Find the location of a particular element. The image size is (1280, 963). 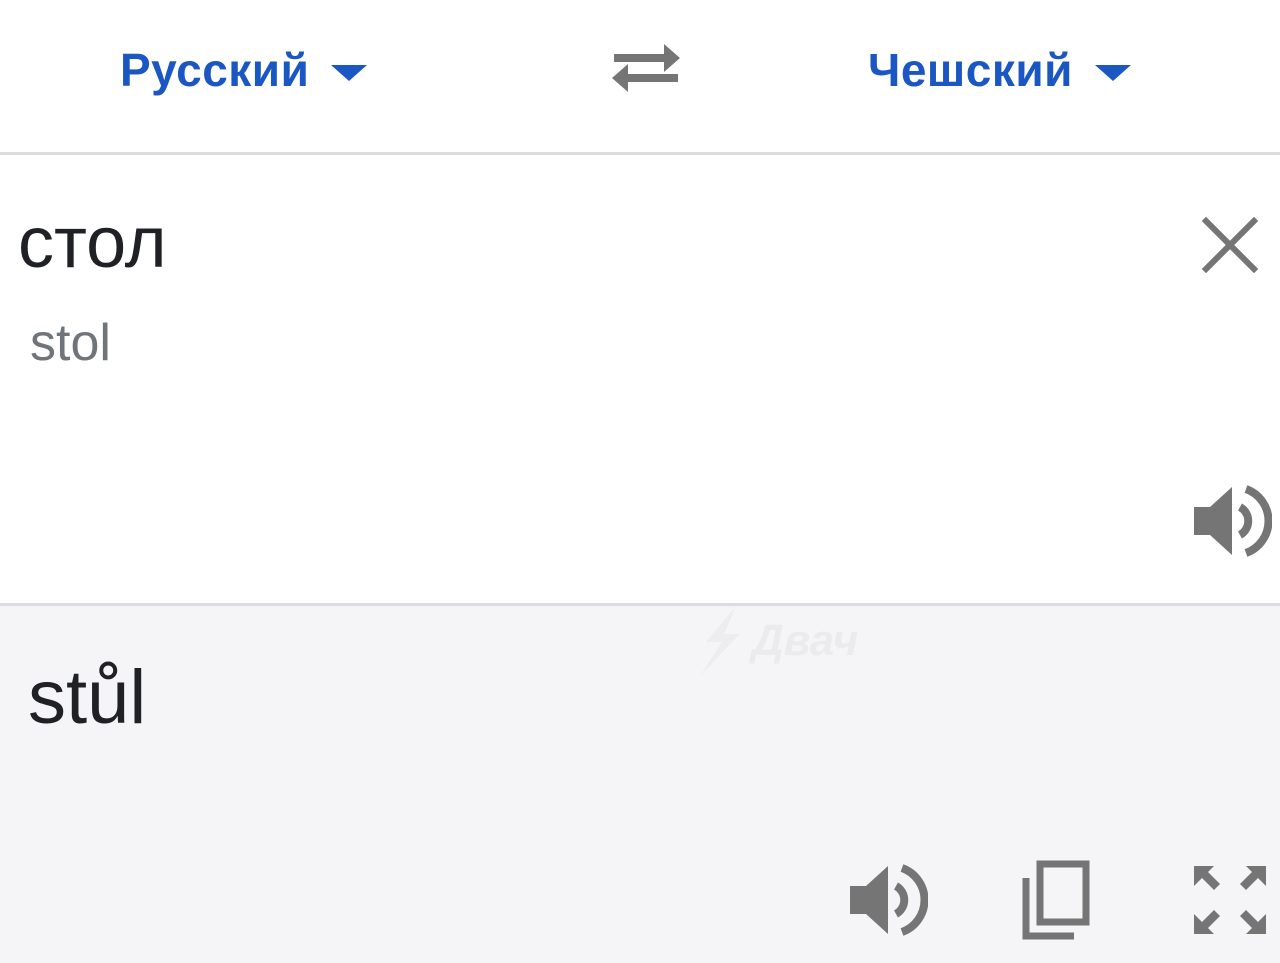

swap-languages-button is located at coordinates (646, 68).